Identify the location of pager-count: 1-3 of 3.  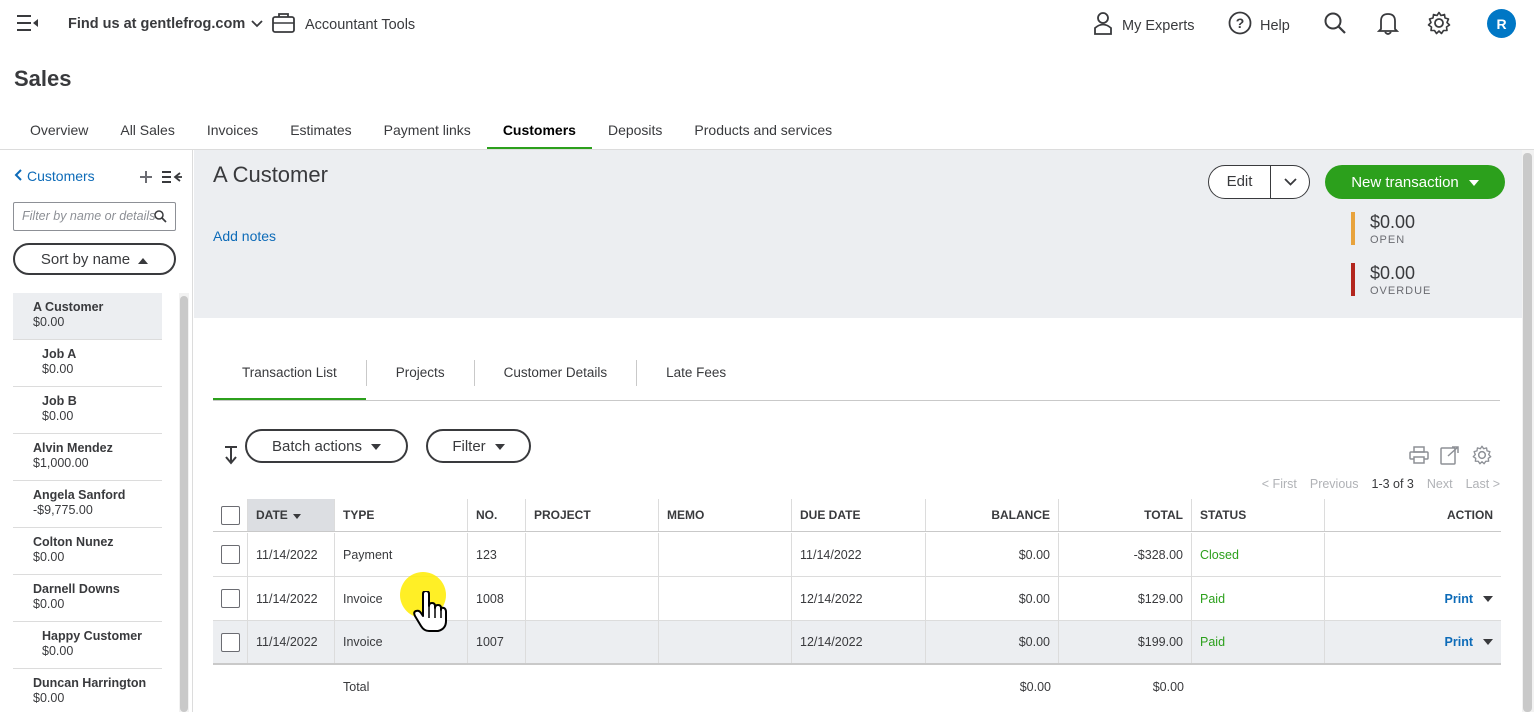
(1392, 484).